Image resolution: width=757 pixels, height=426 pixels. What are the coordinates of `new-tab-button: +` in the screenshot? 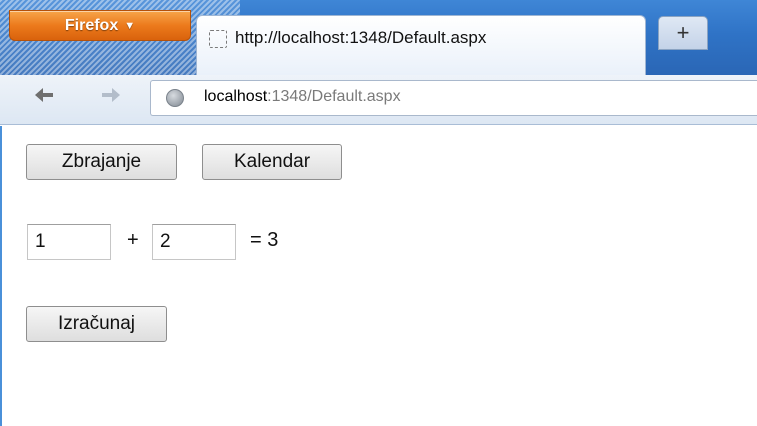 It's located at (683, 33).